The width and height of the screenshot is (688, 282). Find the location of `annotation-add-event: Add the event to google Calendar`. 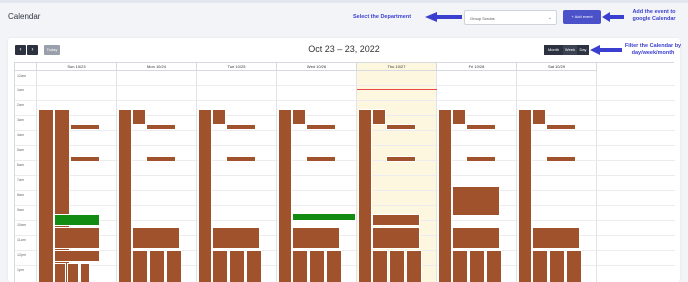

annotation-add-event: Add the event to google Calendar is located at coordinates (654, 15).